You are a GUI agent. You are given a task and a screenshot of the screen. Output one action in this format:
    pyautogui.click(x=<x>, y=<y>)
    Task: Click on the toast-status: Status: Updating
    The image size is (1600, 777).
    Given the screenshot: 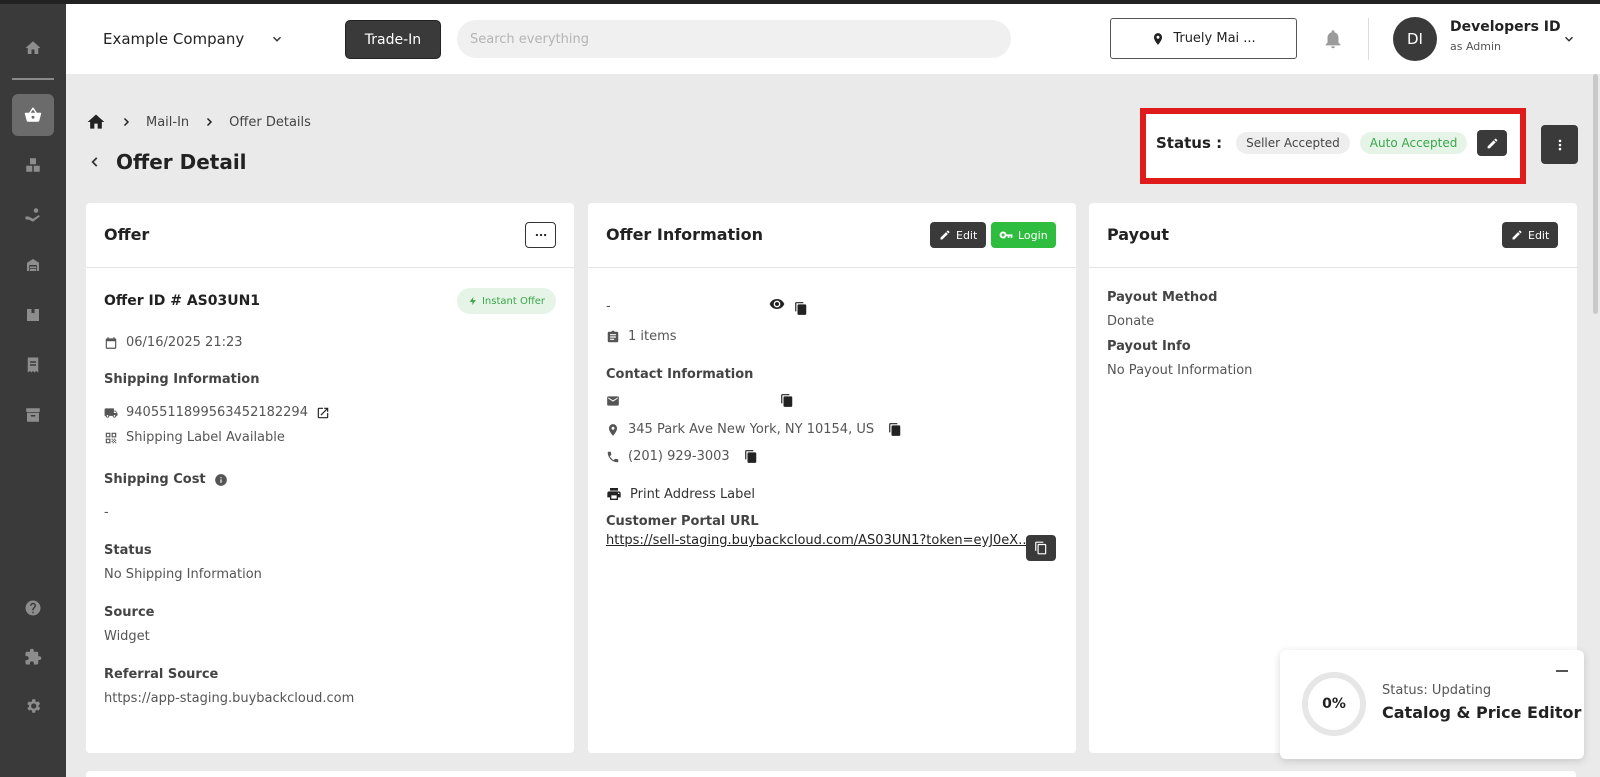 What is the action you would take?
    pyautogui.click(x=1437, y=690)
    